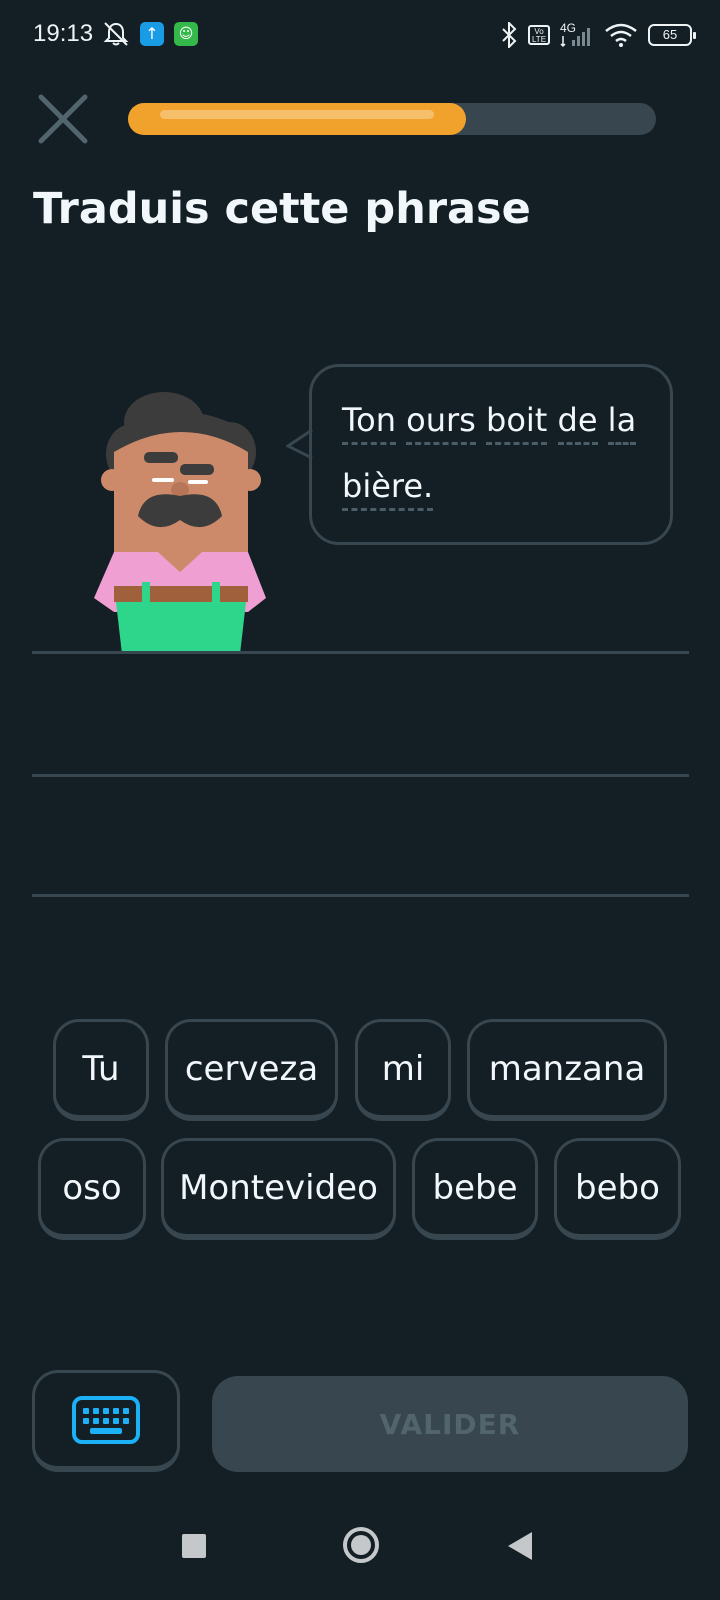  Describe the element at coordinates (520, 1546) in the screenshot. I see `back-button` at that location.